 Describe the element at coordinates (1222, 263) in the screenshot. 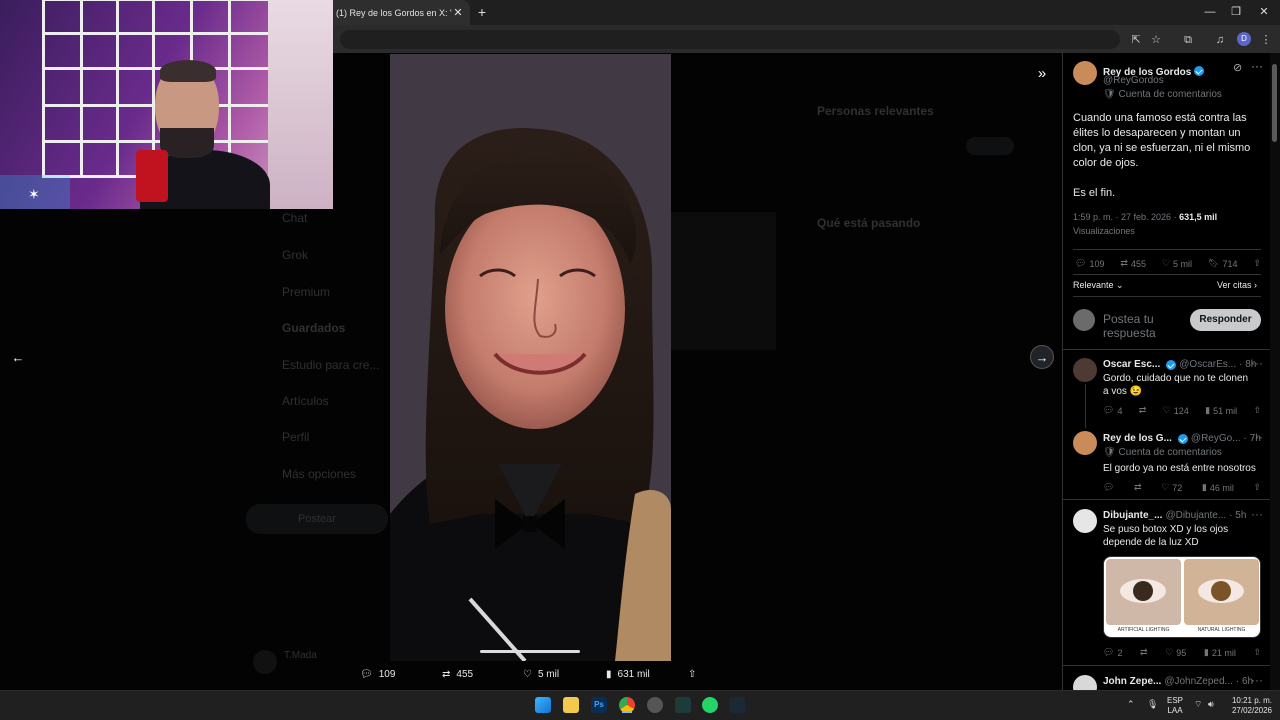

I see `bookmark-button: 🔖︎ 714` at that location.